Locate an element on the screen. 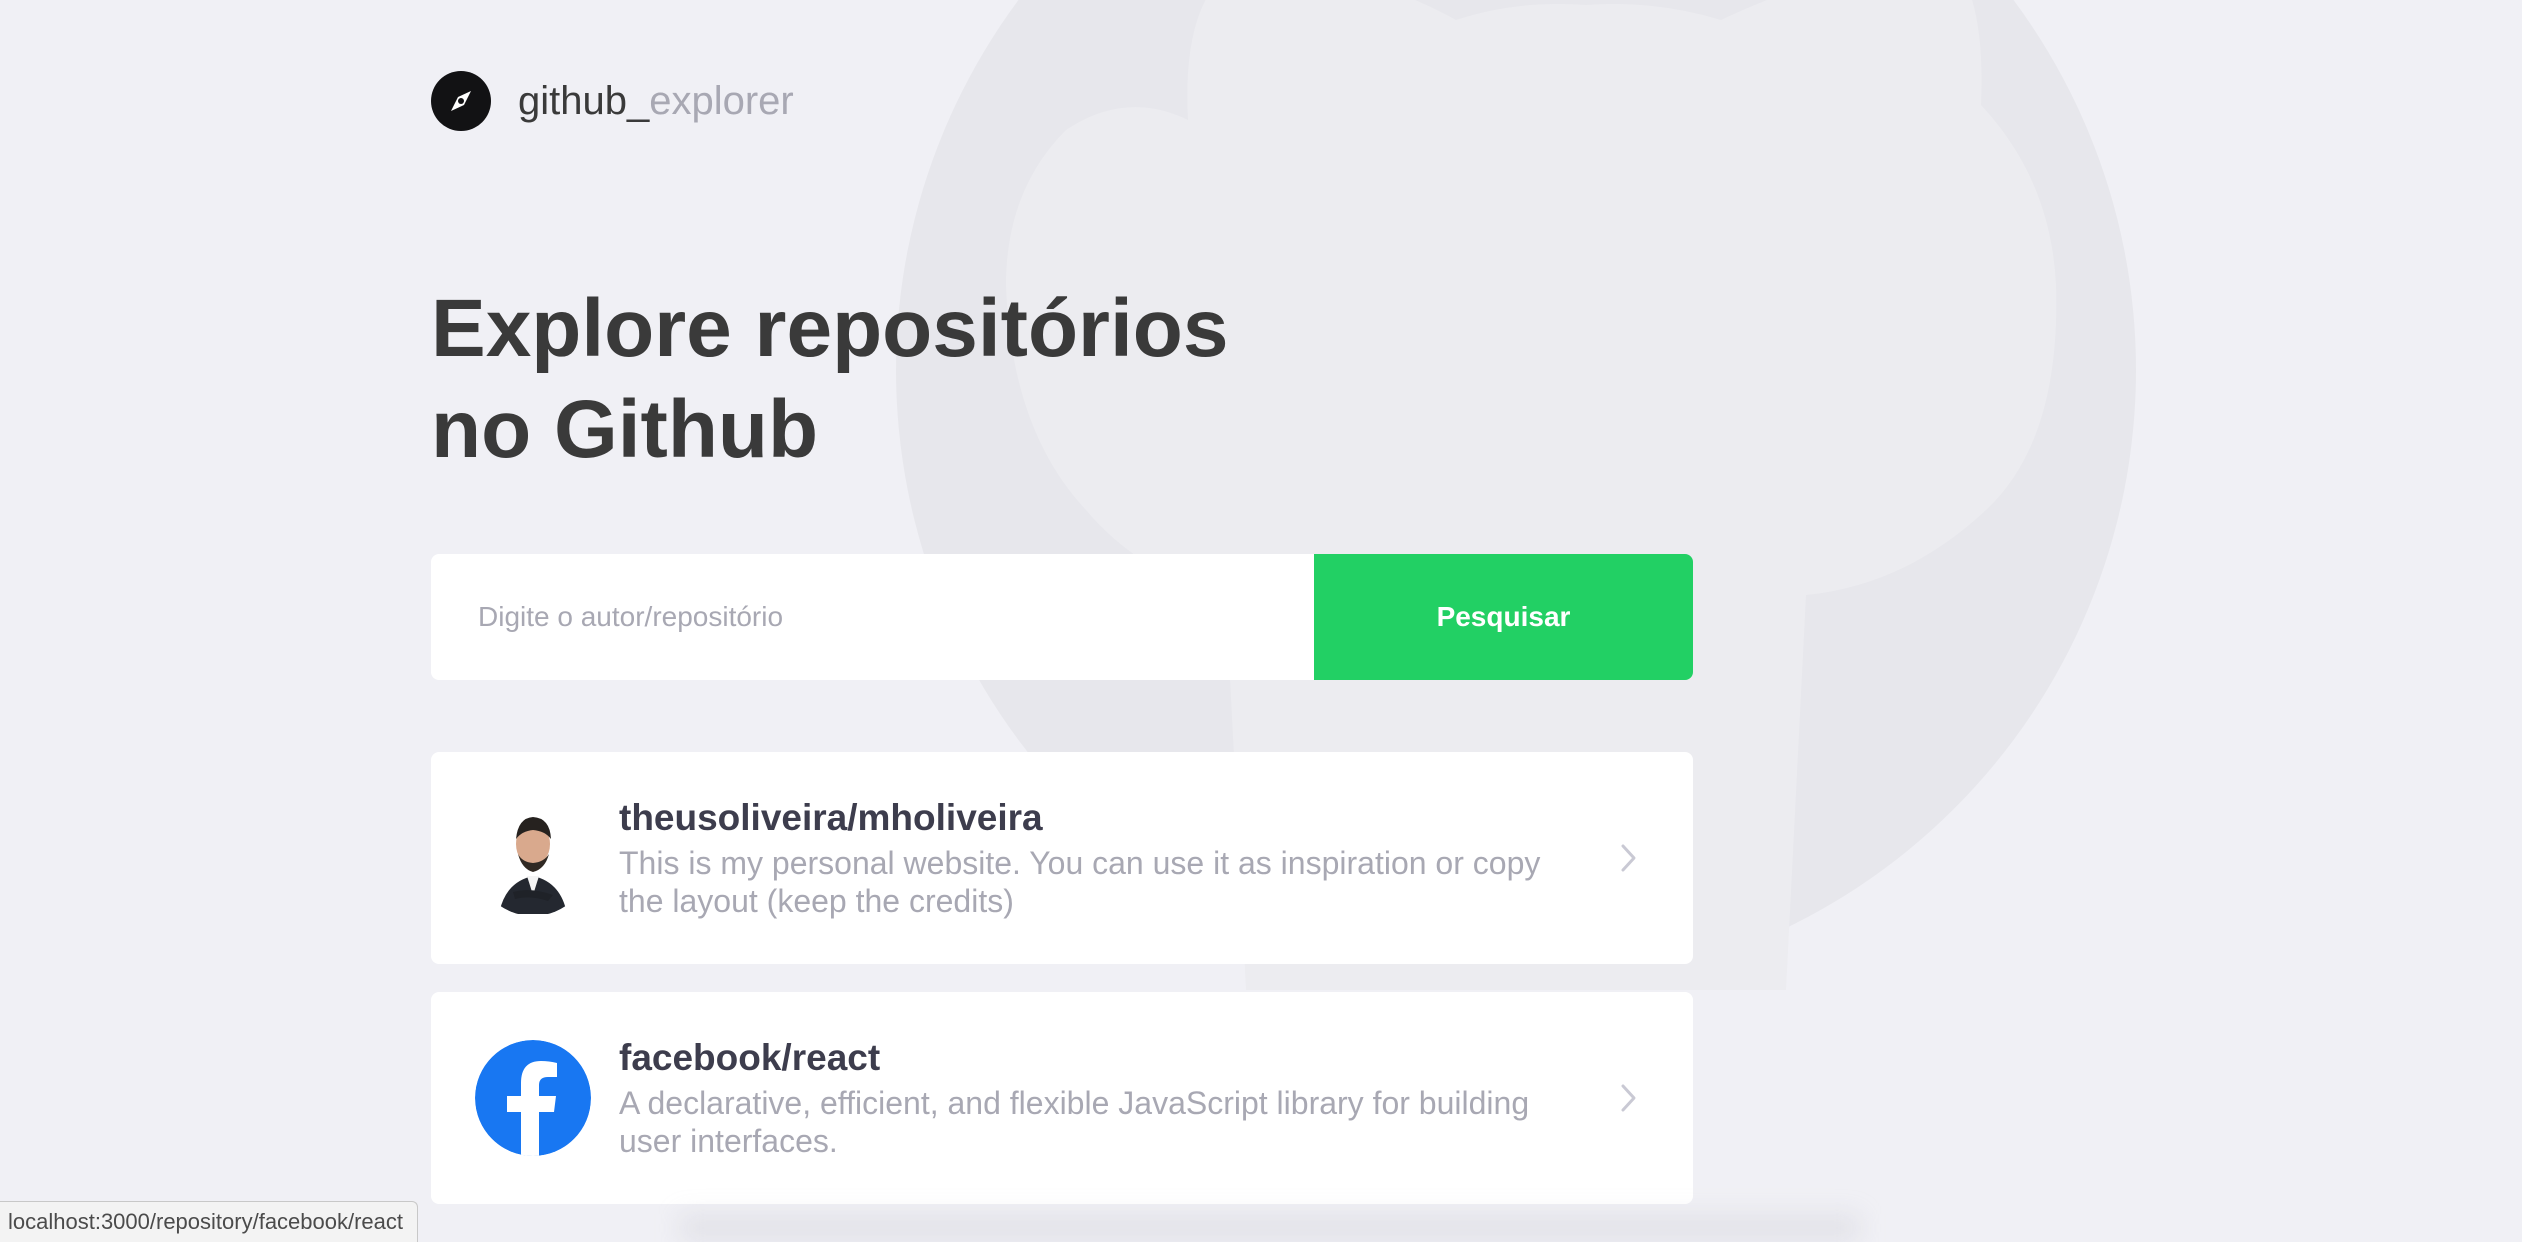  repository-title: theusoliveira/mholiveira is located at coordinates (831, 817).